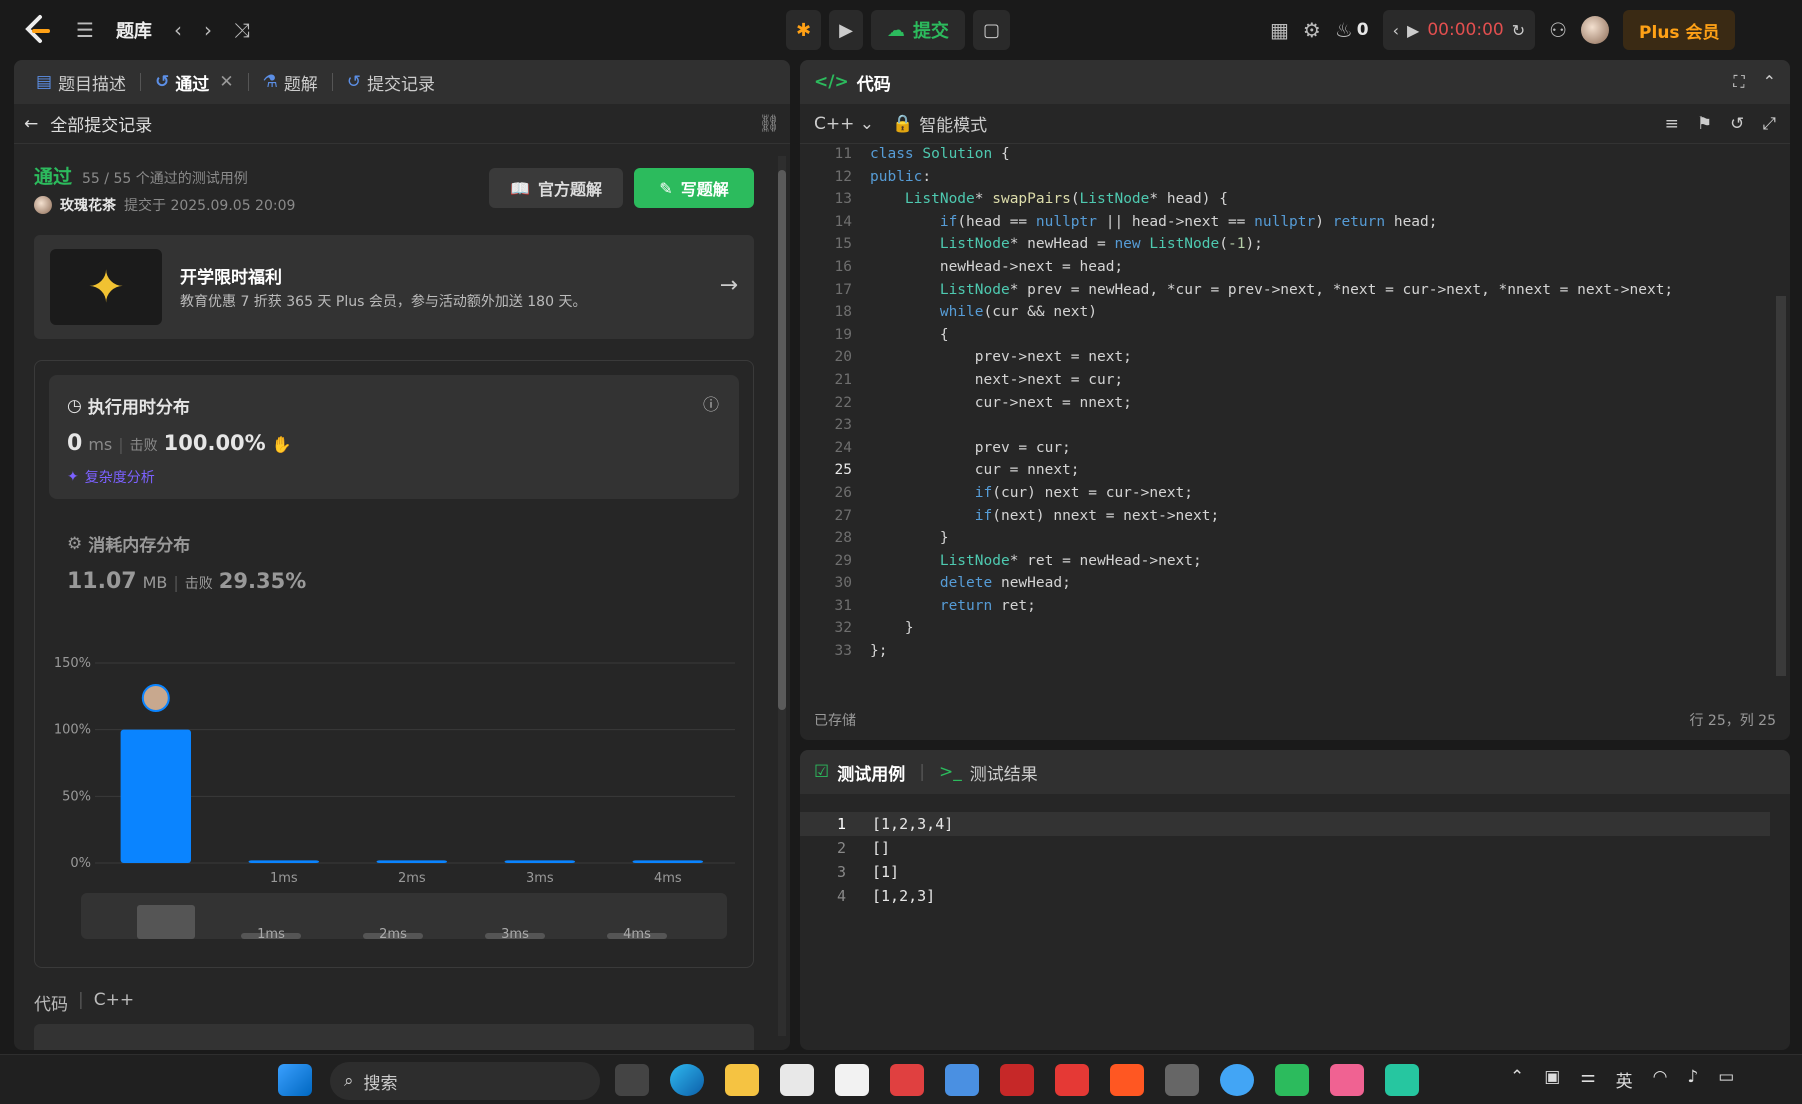 Image resolution: width=1802 pixels, height=1104 pixels. I want to click on windows-start-icon, so click(295, 1080).